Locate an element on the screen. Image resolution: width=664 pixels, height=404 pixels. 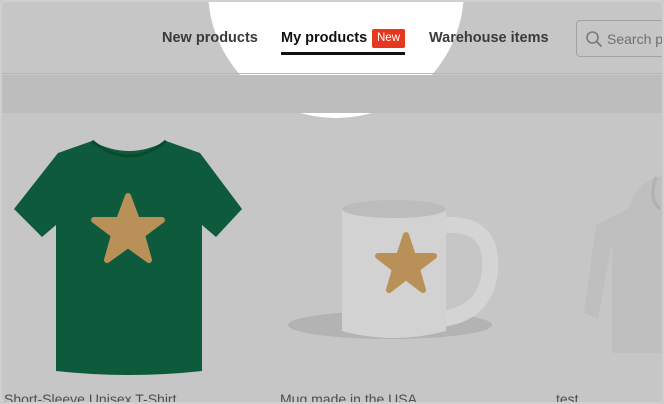
active-tab-indicator is located at coordinates (343, 53).